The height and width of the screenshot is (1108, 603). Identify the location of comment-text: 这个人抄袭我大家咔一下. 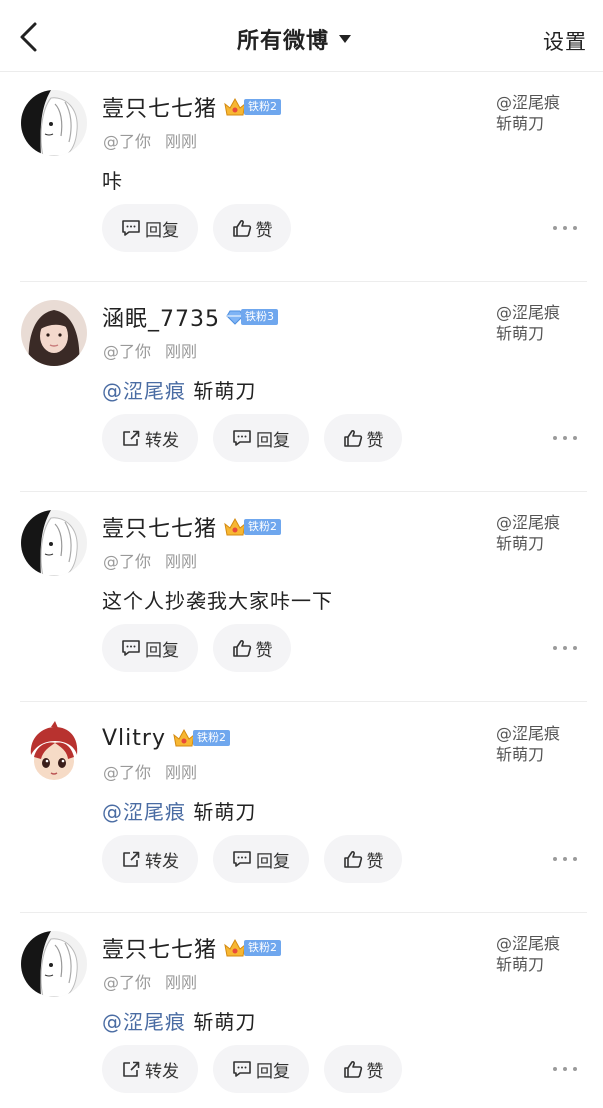
(217, 601).